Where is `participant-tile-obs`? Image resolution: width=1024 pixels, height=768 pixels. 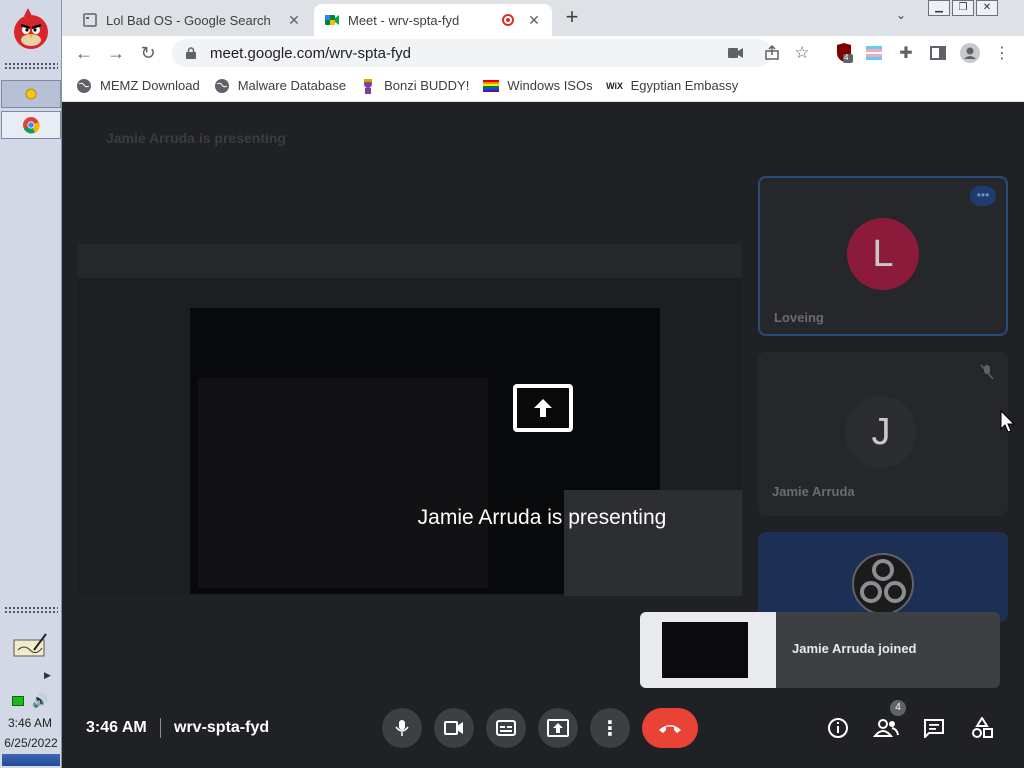 participant-tile-obs is located at coordinates (883, 577).